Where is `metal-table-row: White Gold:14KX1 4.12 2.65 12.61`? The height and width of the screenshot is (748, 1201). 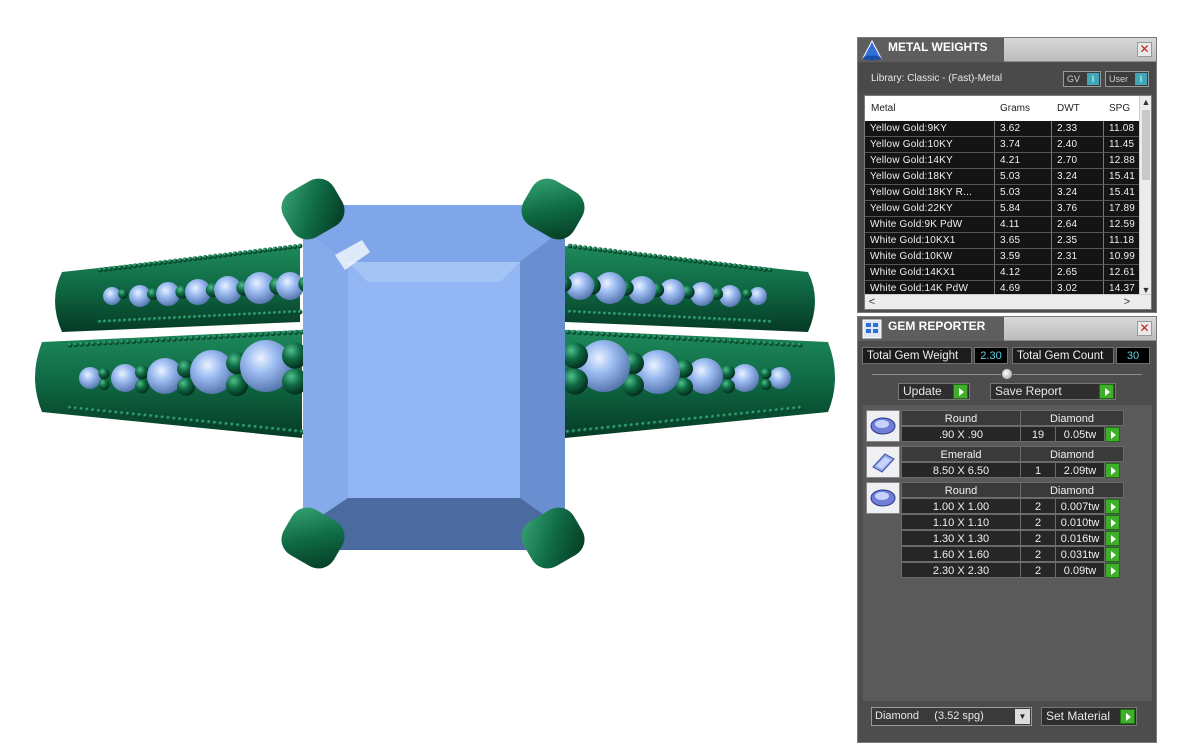 metal-table-row: White Gold:14KX1 4.12 2.65 12.61 is located at coordinates (1004, 273).